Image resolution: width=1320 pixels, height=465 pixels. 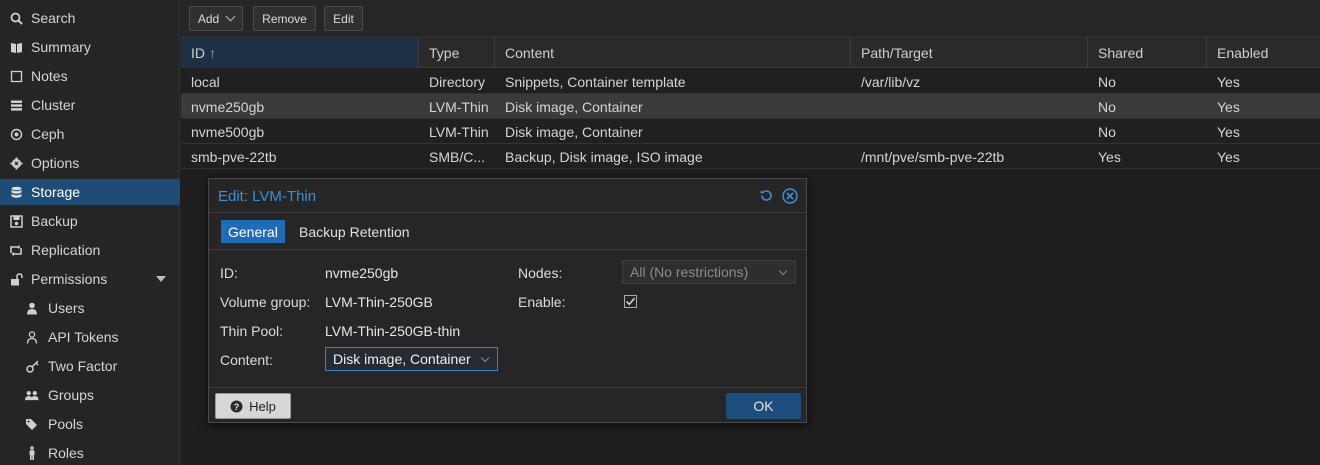 I want to click on ok-button-label: OK, so click(x=763, y=406).